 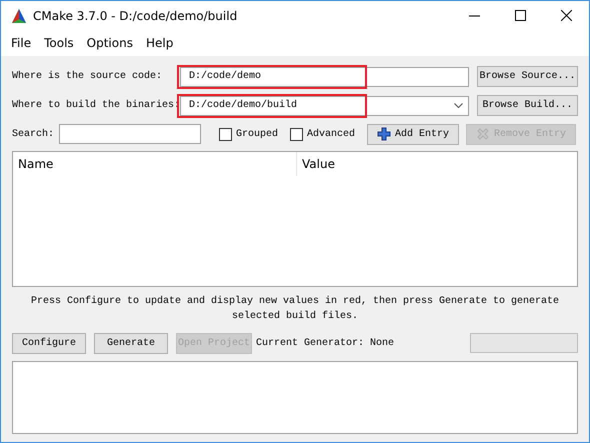 What do you see at coordinates (326, 343) in the screenshot?
I see `generator-label: Current Generator: None` at bounding box center [326, 343].